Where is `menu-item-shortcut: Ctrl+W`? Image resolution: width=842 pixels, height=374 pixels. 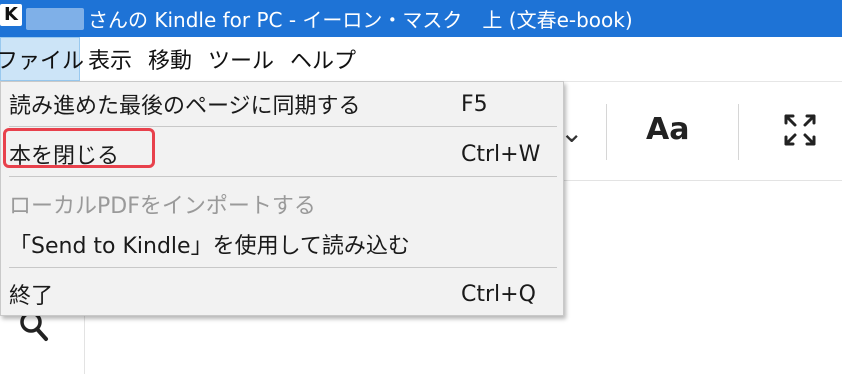
menu-item-shortcut: Ctrl+W is located at coordinates (501, 154).